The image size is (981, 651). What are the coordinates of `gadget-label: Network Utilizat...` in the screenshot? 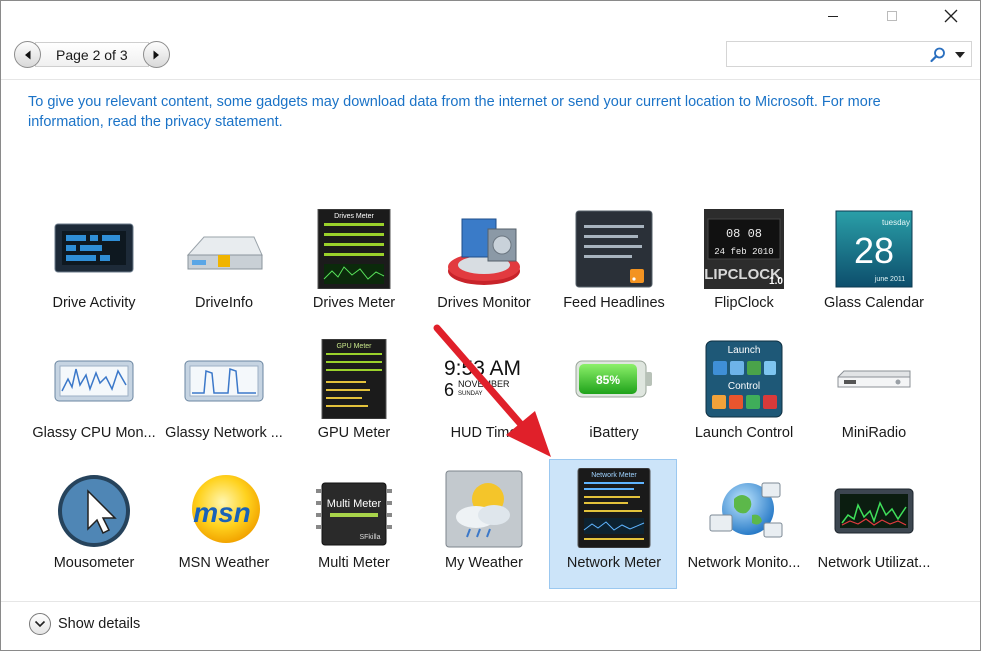 It's located at (874, 563).